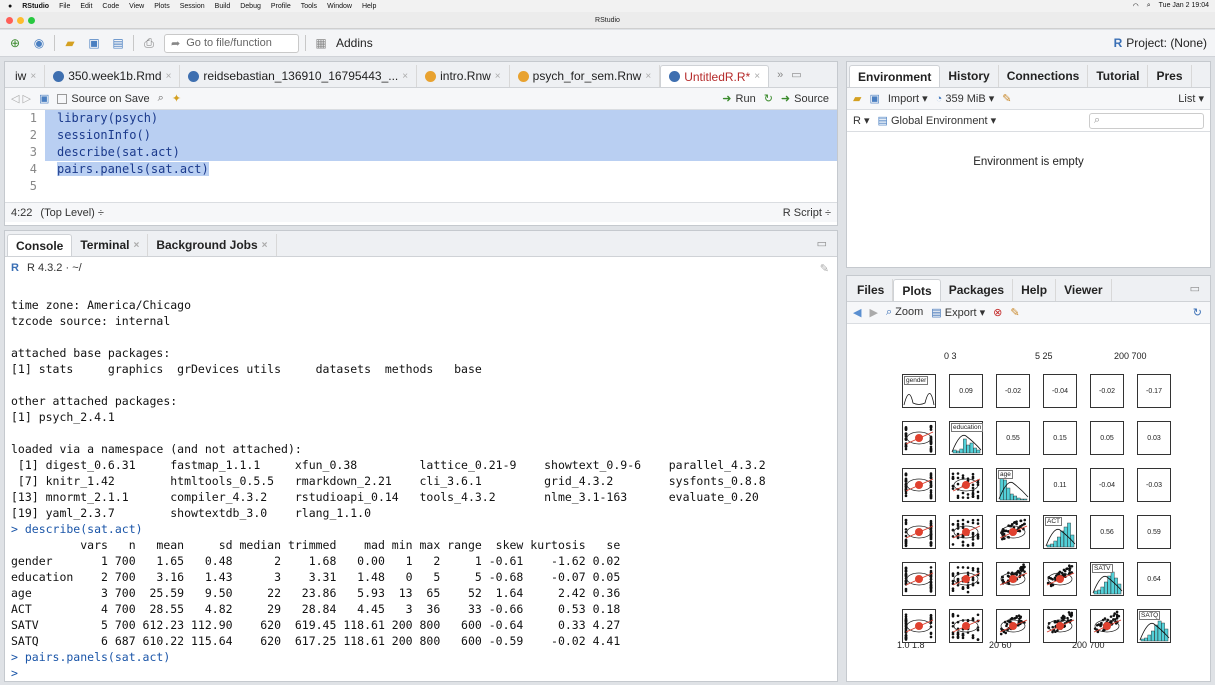  I want to click on wifi-icon: ◠, so click(1136, 6).